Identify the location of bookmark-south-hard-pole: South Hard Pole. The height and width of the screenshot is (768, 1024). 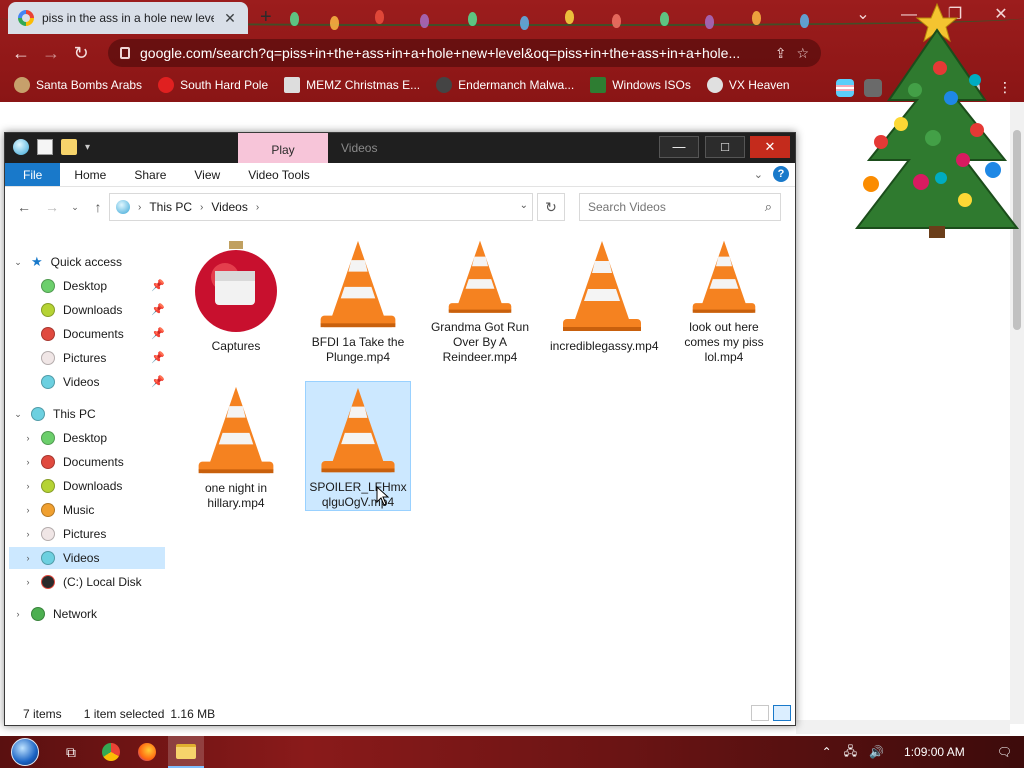
(213, 85).